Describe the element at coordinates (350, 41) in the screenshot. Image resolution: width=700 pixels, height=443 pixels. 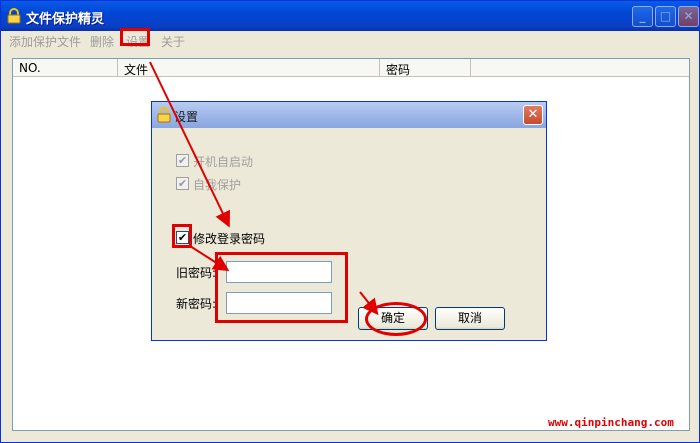
I see `menu-bar: 添加保护文件 删除 设置 关于` at that location.